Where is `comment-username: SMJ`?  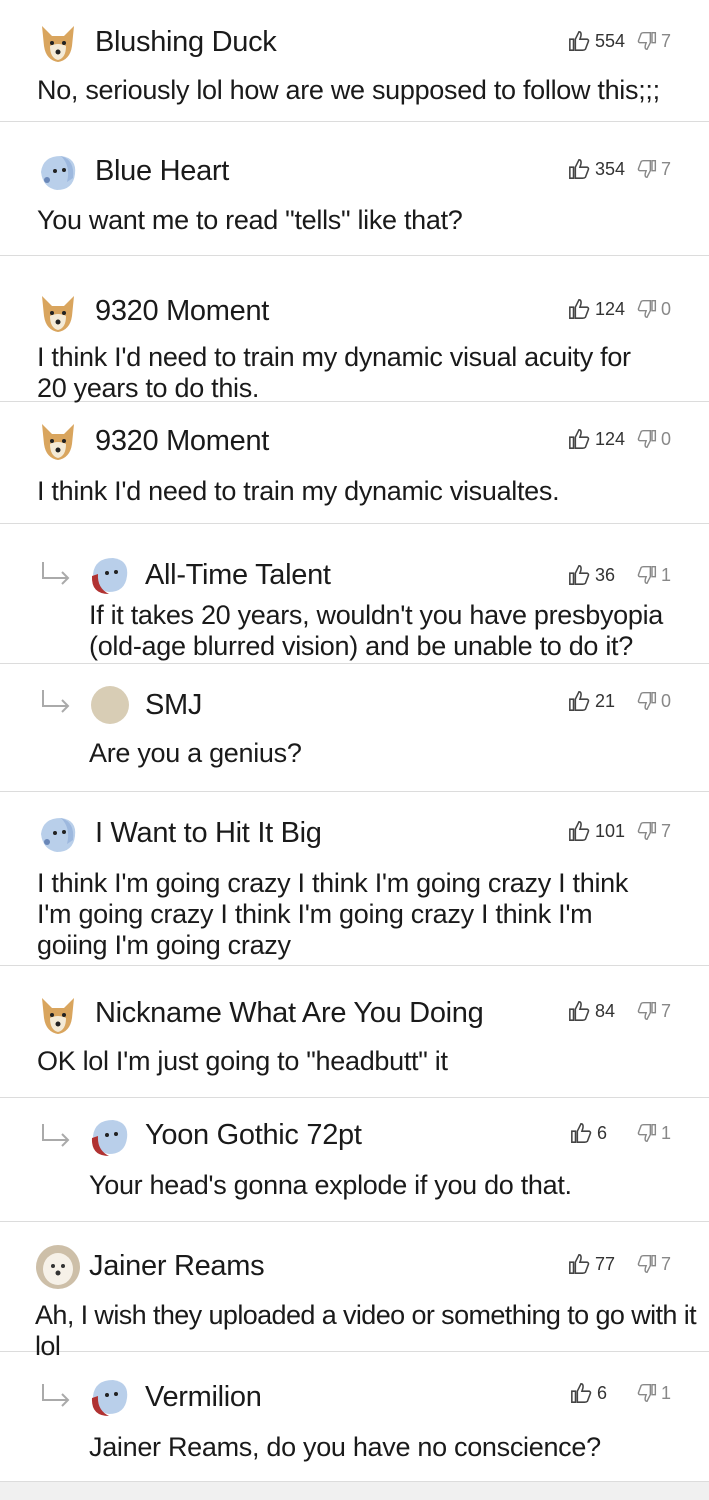
comment-username: SMJ is located at coordinates (173, 705).